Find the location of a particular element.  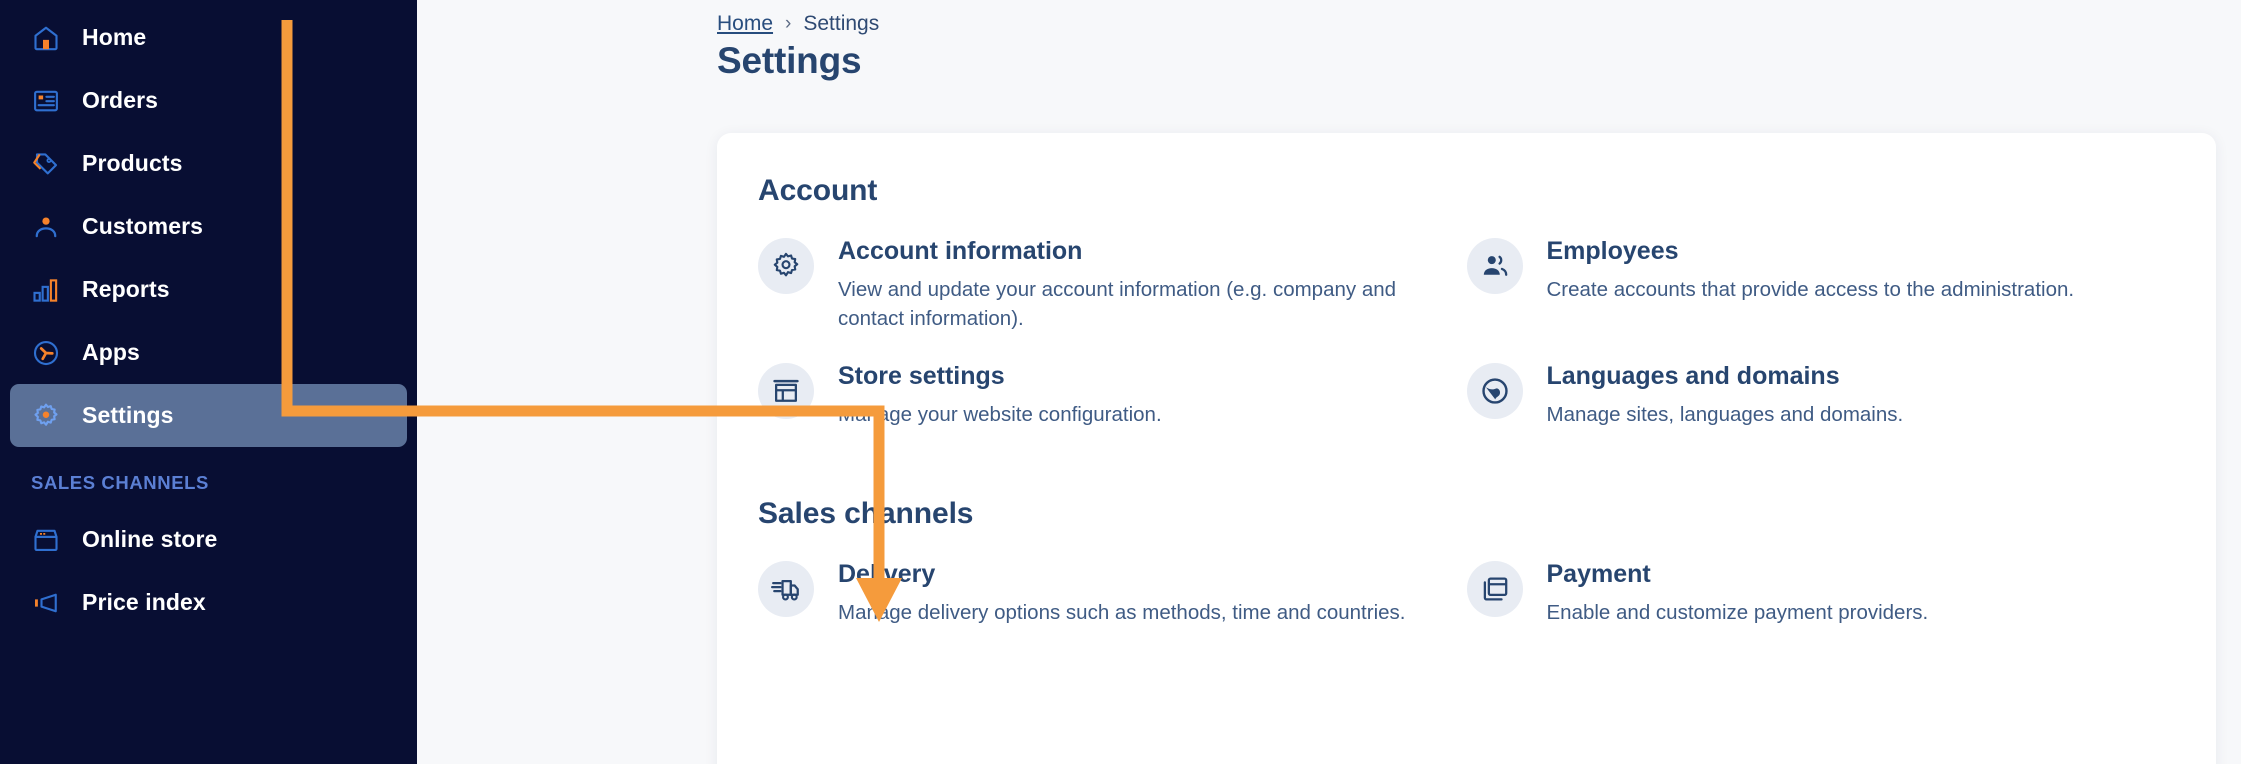

tile-description: Manage your website configuration. is located at coordinates (1000, 415).